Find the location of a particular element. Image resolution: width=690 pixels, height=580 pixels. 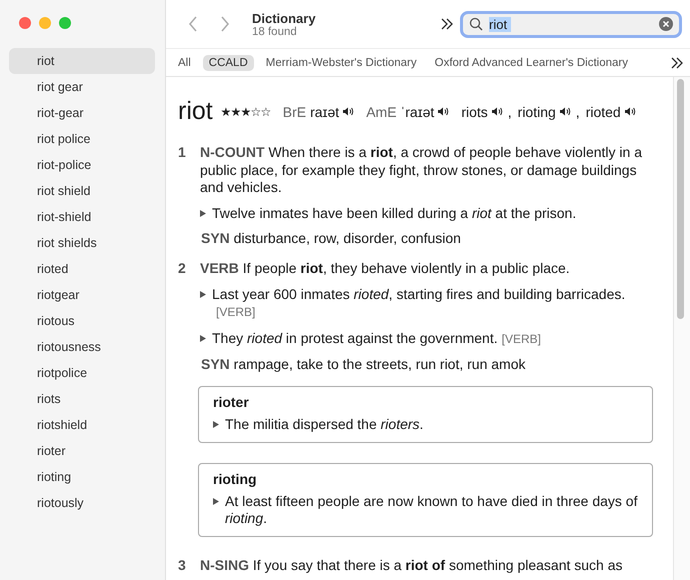

sidebar-item: riot shield is located at coordinates (82, 191).